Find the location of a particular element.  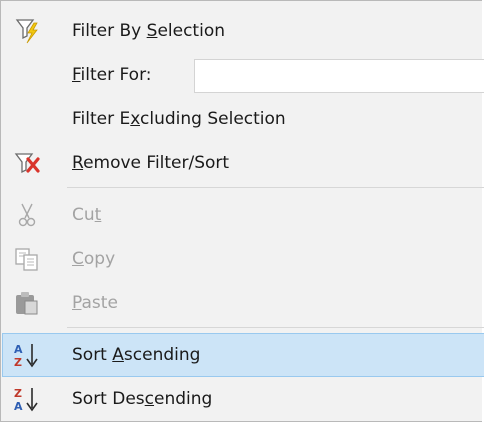

menu-item-label: Remove Filter/Sort is located at coordinates (151, 163).